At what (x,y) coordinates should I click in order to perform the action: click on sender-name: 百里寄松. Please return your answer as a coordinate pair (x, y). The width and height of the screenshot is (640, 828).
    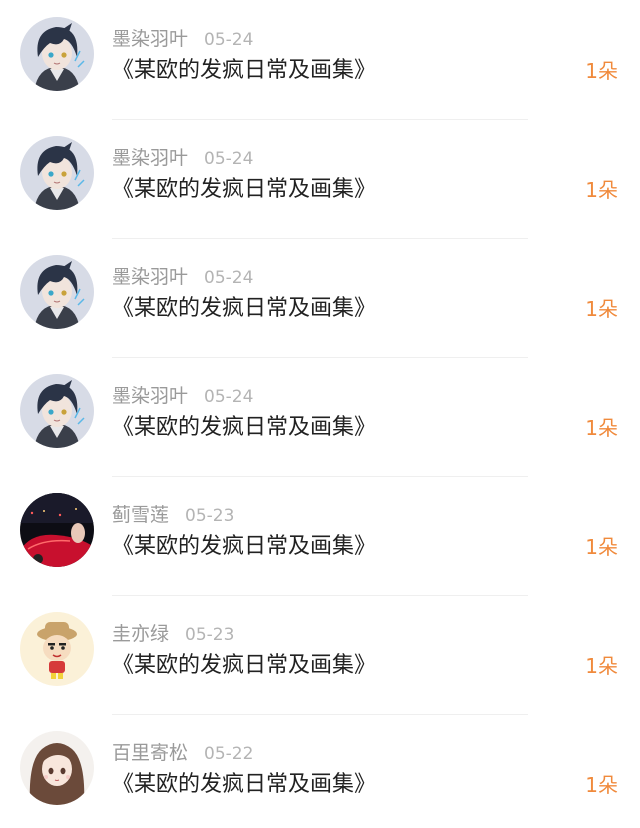
    Looking at the image, I should click on (150, 753).